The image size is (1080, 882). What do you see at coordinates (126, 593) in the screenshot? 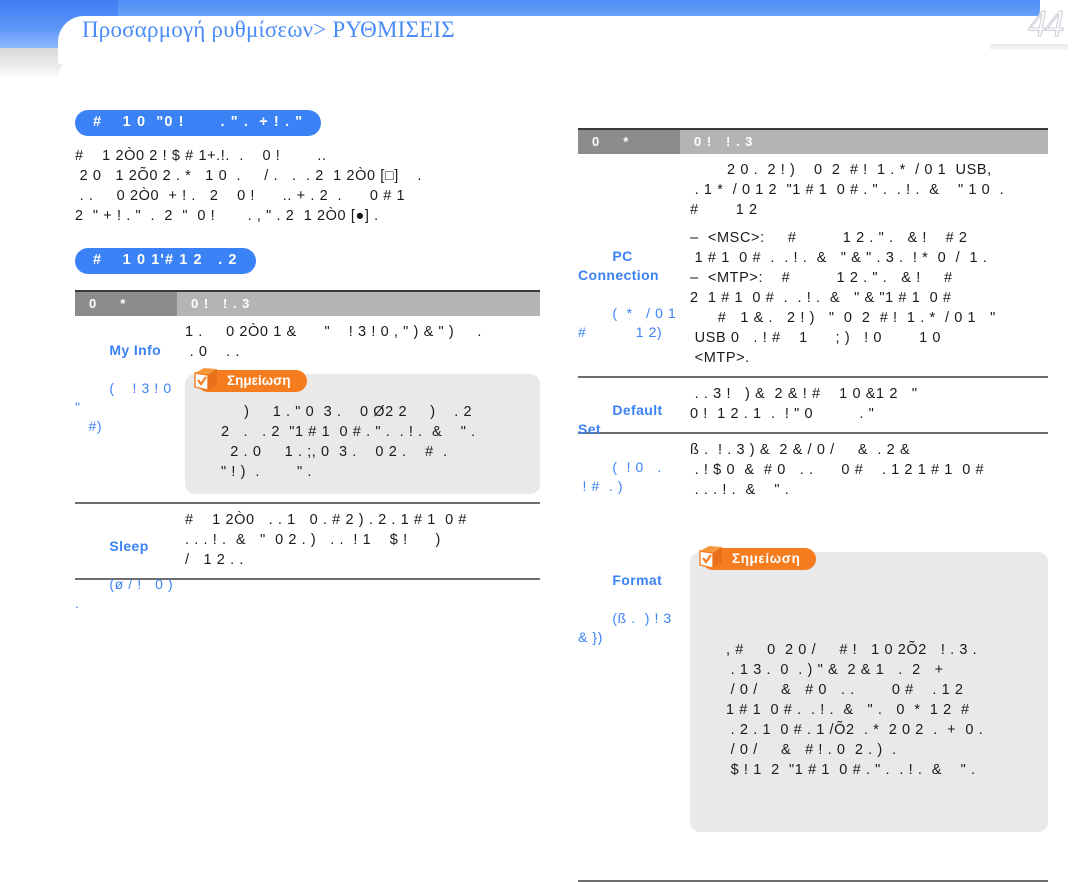
I see `table-row-label-translation: (ø / ! 0 ) .` at bounding box center [126, 593].